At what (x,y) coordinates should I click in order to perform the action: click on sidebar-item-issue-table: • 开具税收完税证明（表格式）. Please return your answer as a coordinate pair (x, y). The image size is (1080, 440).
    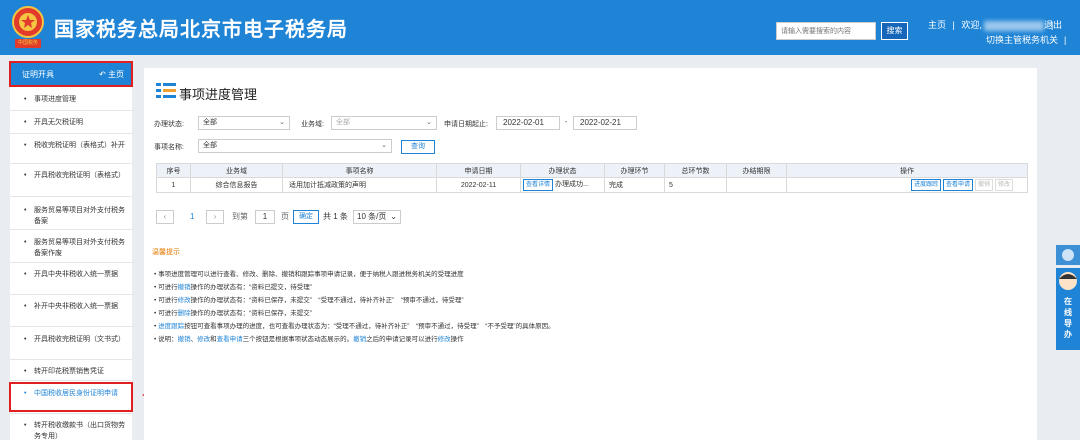
    Looking at the image, I should click on (71, 175).